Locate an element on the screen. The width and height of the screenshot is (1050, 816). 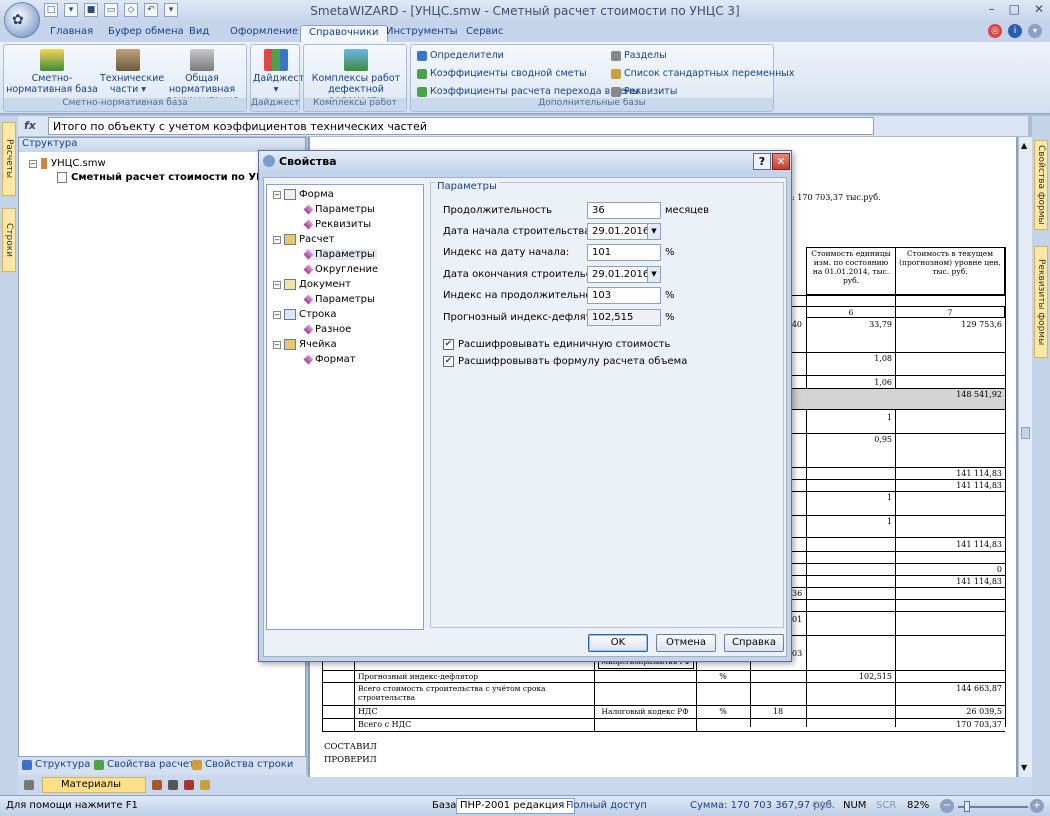
end-date-dropdown-icon: ▼ is located at coordinates (653, 274).